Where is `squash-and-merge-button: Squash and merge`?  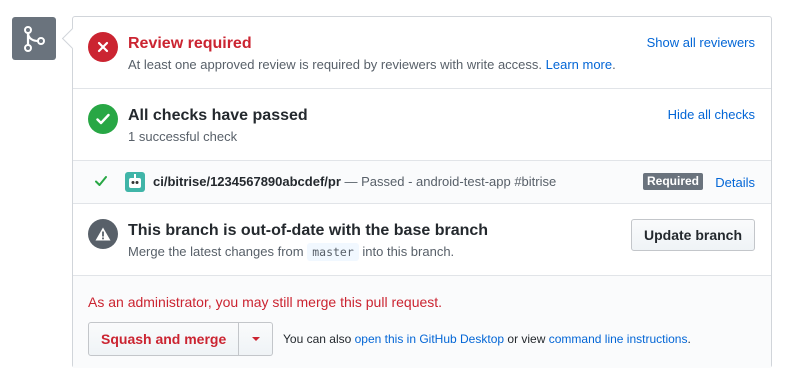 squash-and-merge-button: Squash and merge is located at coordinates (164, 339).